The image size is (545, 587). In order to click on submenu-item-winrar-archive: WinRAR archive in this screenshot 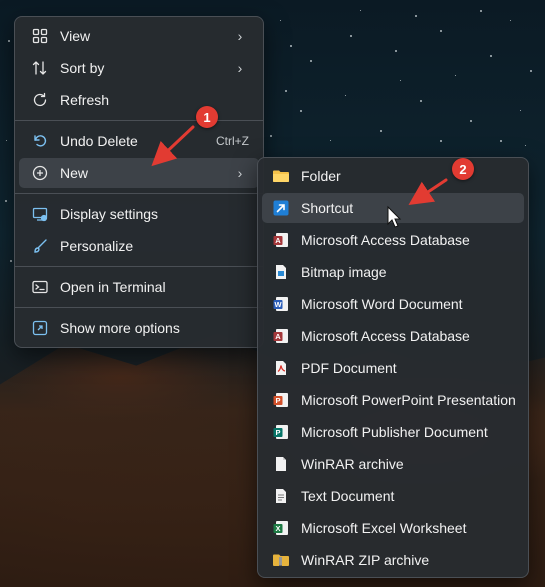, I will do `click(393, 464)`.